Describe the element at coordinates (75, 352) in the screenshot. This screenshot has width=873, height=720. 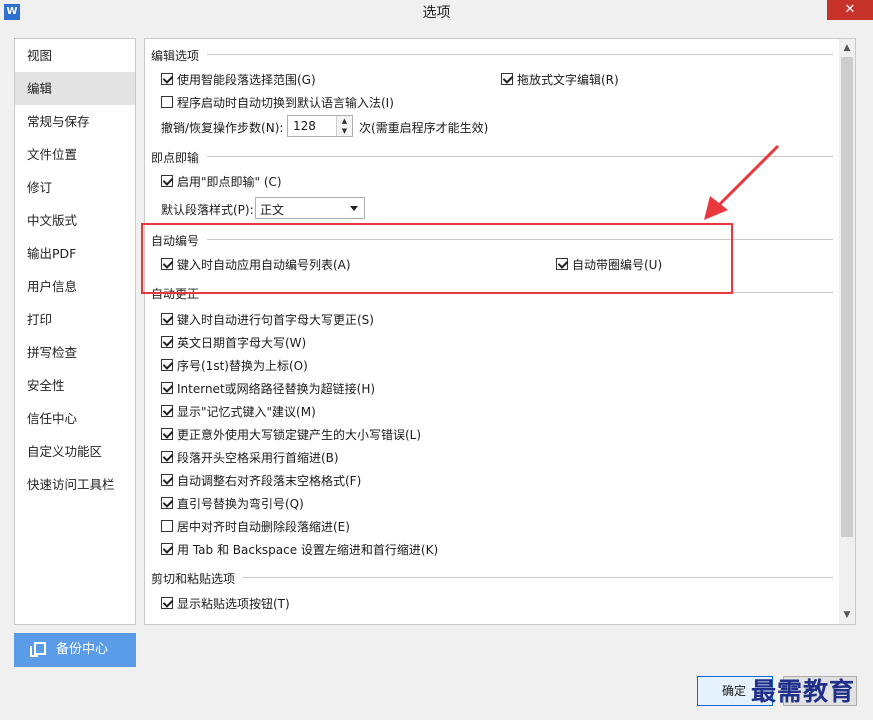
I see `sidebar-item-spell-check: 拼写检查` at that location.